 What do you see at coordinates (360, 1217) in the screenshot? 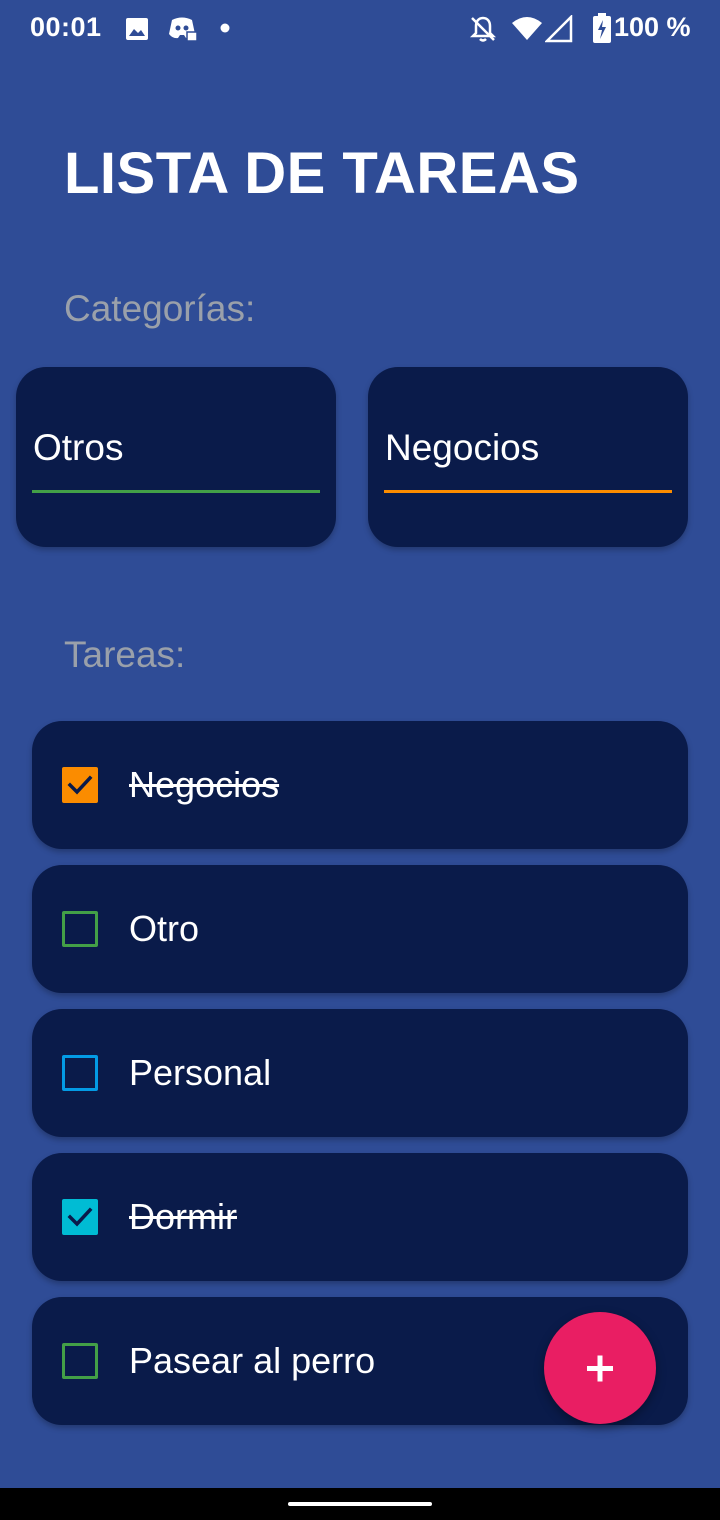
I see `task-item: Dormir` at bounding box center [360, 1217].